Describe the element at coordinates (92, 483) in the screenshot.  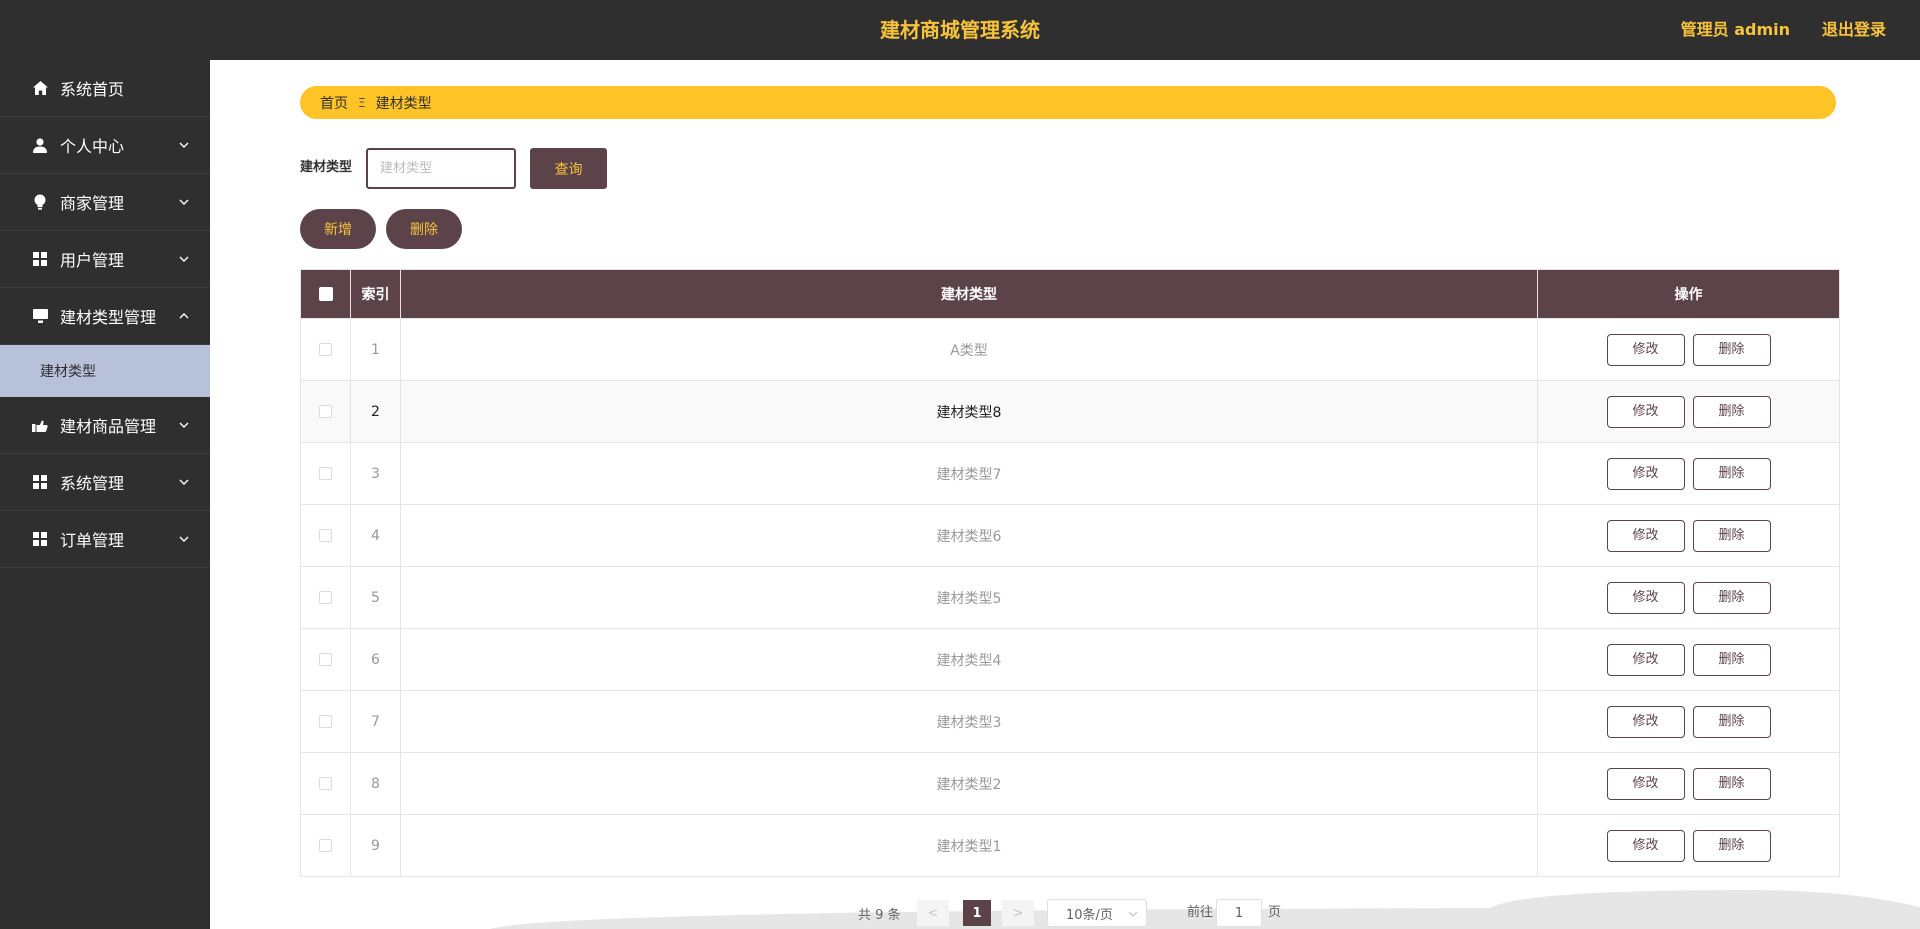
I see `sidebar-item-label: 系统管理` at that location.